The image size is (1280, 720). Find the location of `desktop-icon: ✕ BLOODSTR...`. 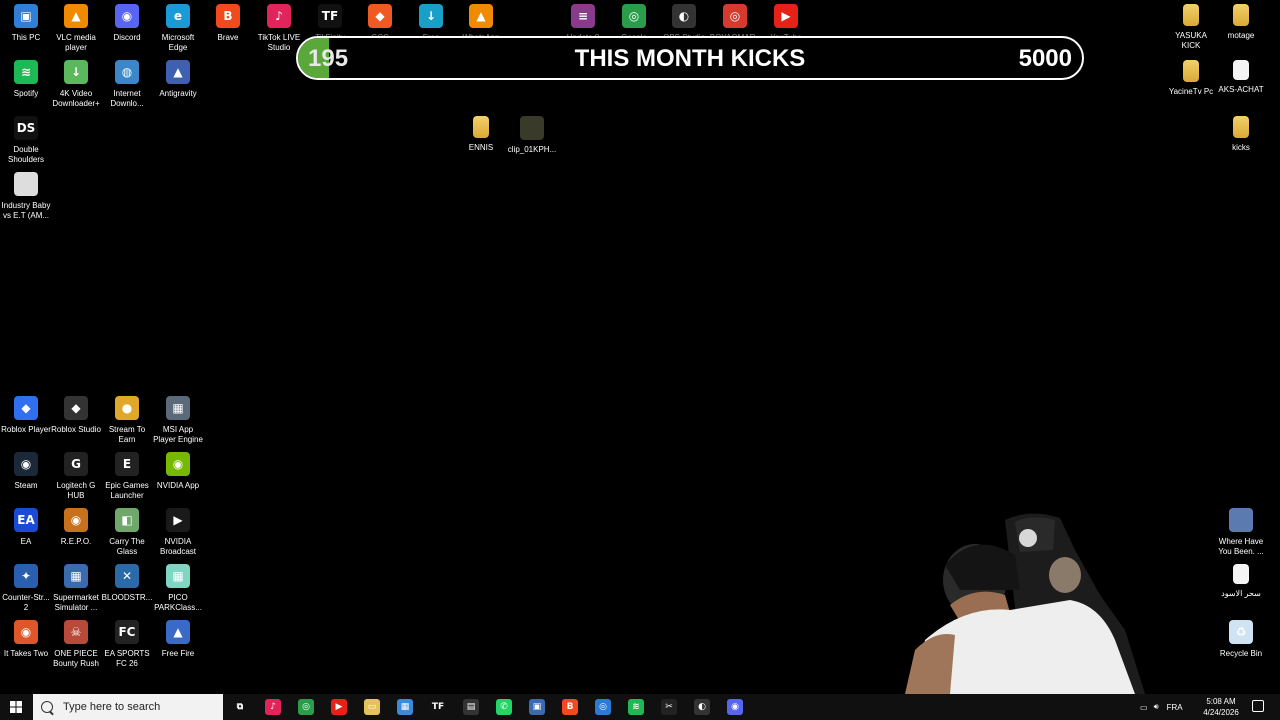

desktop-icon: ✕ BLOODSTR... is located at coordinates (127, 581).